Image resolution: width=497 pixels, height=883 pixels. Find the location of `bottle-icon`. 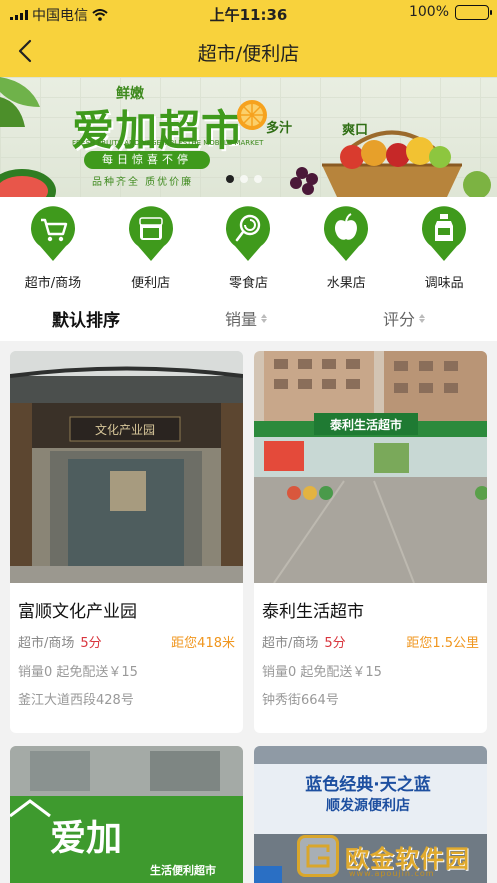

bottle-icon is located at coordinates (444, 233).